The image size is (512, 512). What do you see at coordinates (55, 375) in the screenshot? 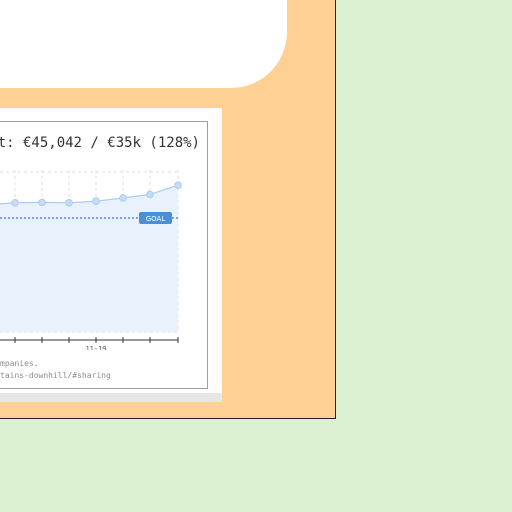
I see `caption-line-2: tains-downhill/#sharing` at bounding box center [55, 375].